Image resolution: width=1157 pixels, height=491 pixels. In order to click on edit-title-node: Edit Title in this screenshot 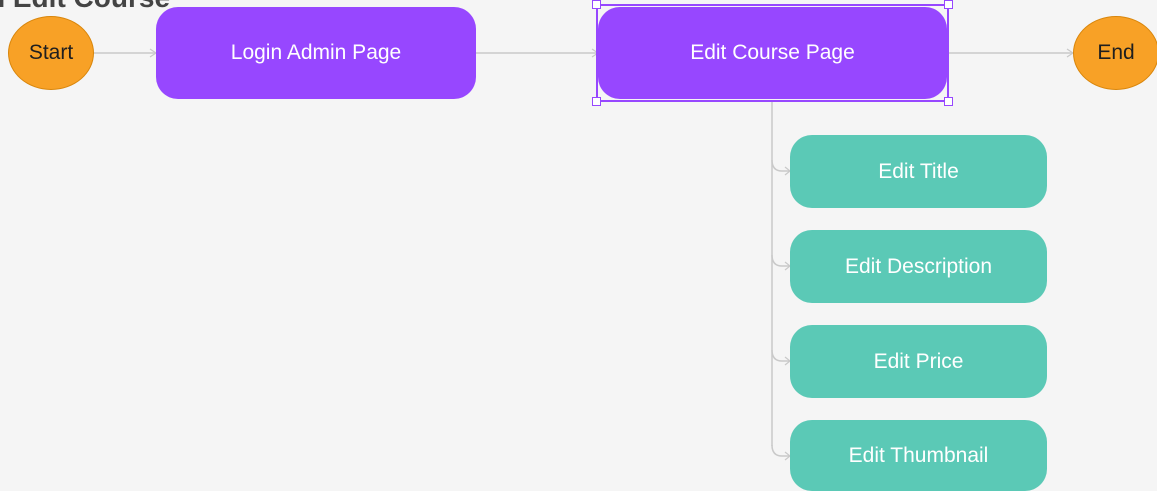, I will do `click(918, 171)`.